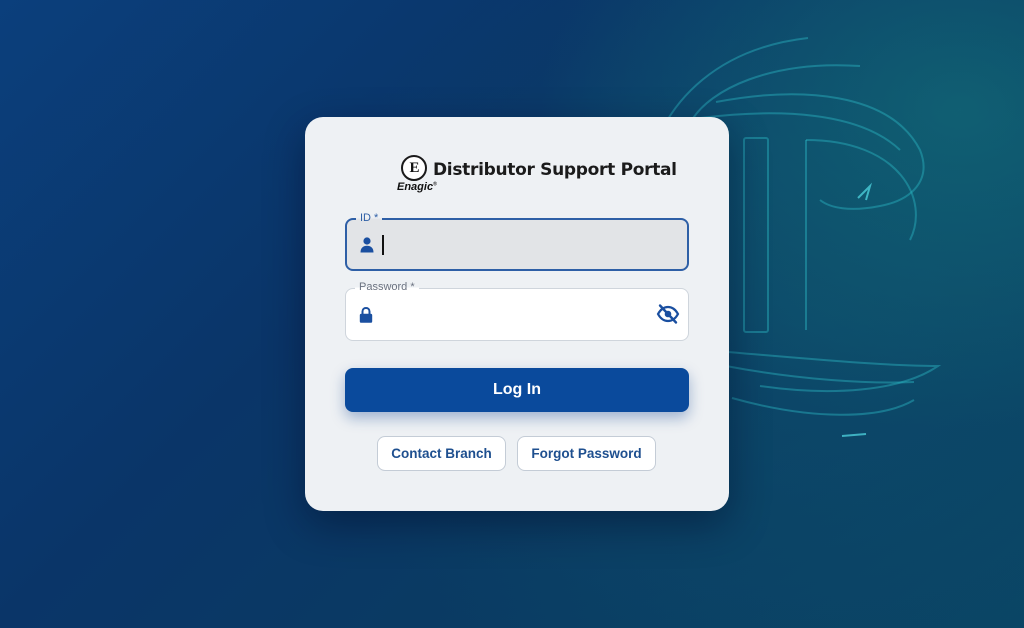  I want to click on logo-wordmark: Enagic®, so click(417, 187).